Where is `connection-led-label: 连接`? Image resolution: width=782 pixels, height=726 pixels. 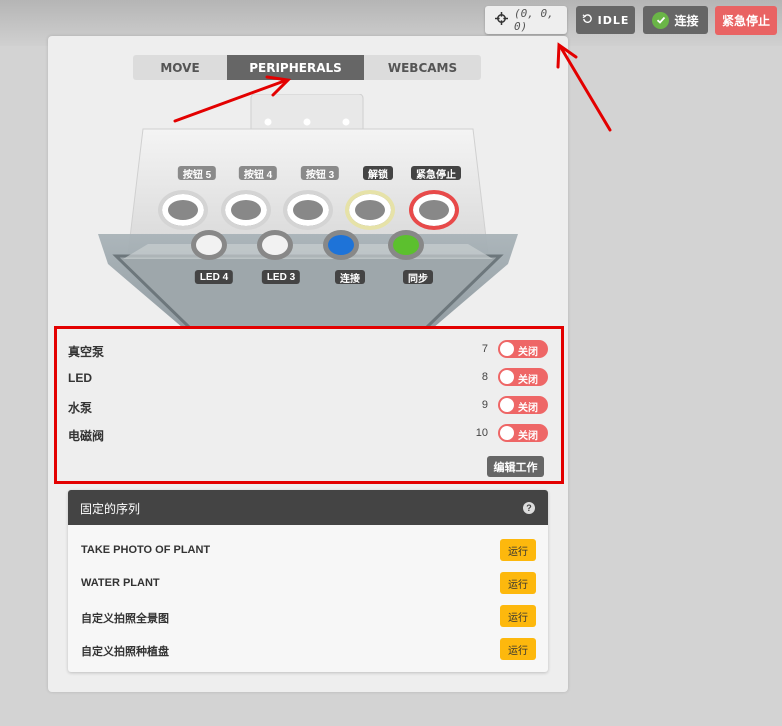 connection-led-label: 连接 is located at coordinates (350, 277).